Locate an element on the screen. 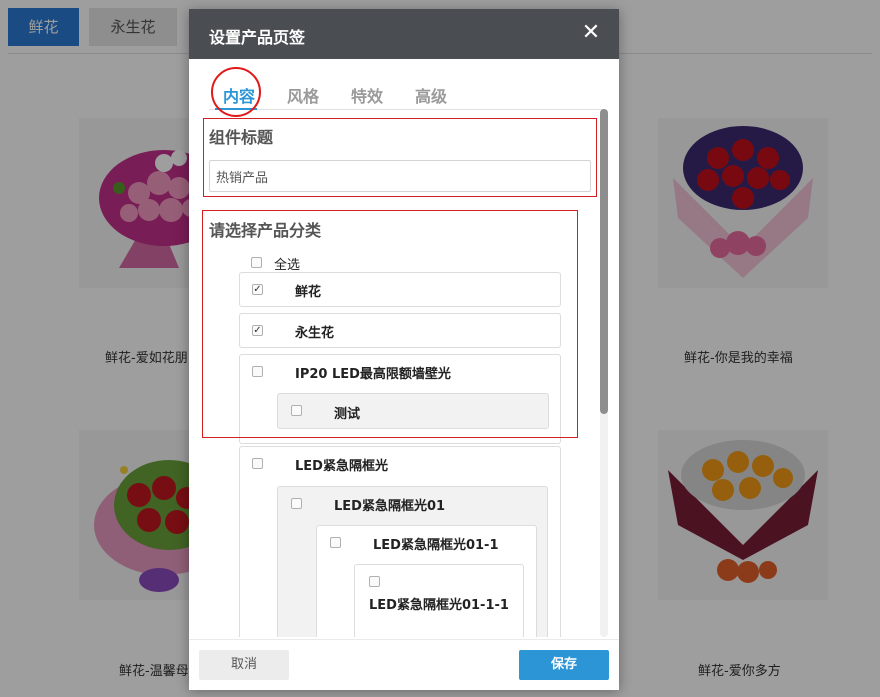 This screenshot has width=880, height=697. select-all-label: 全选 is located at coordinates (287, 265).